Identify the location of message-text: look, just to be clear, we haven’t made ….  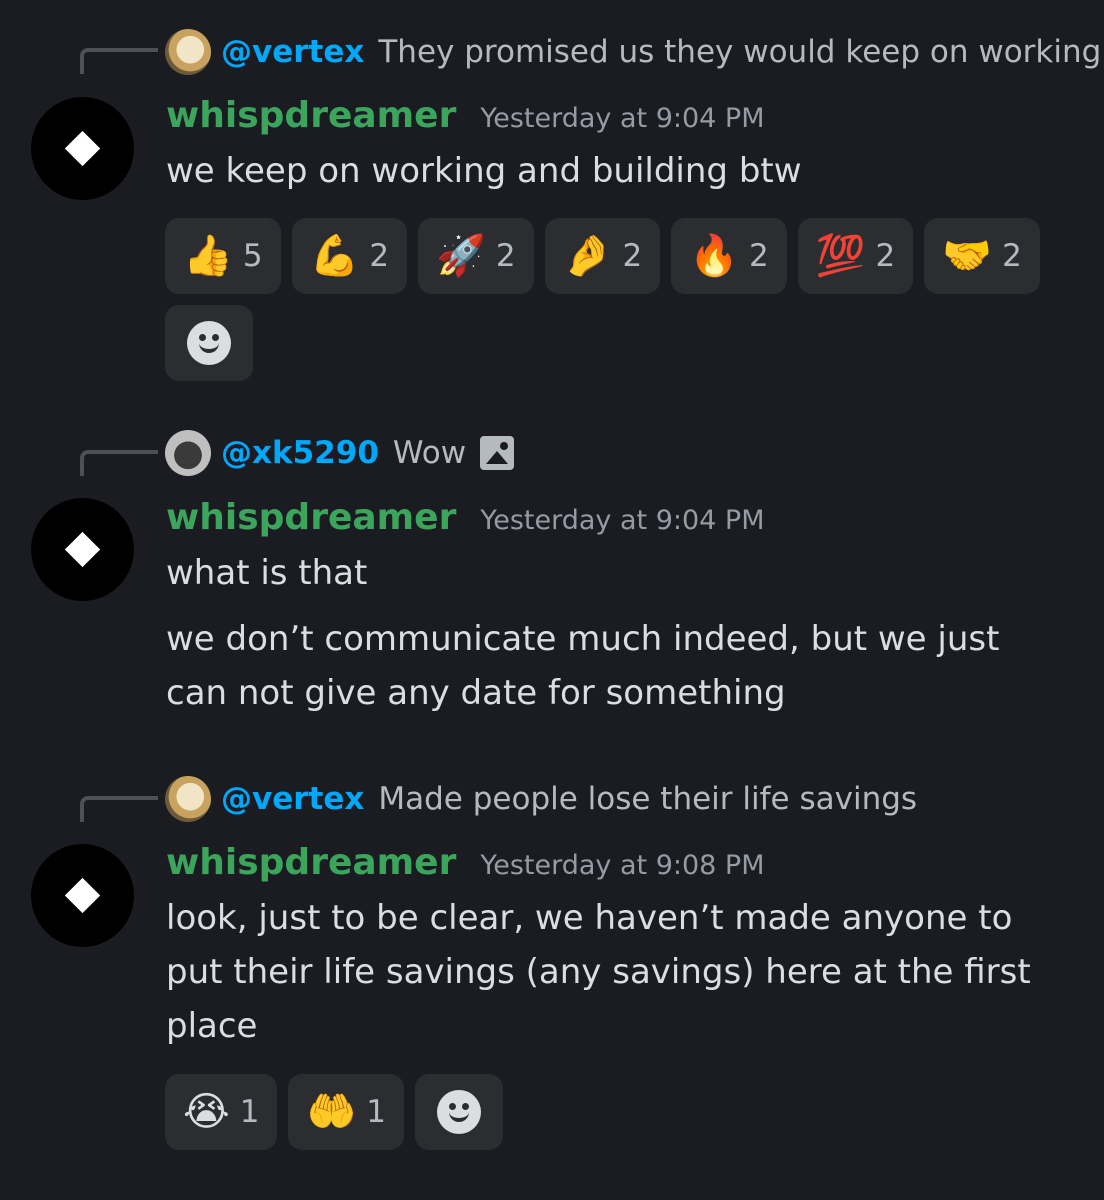
(598, 972).